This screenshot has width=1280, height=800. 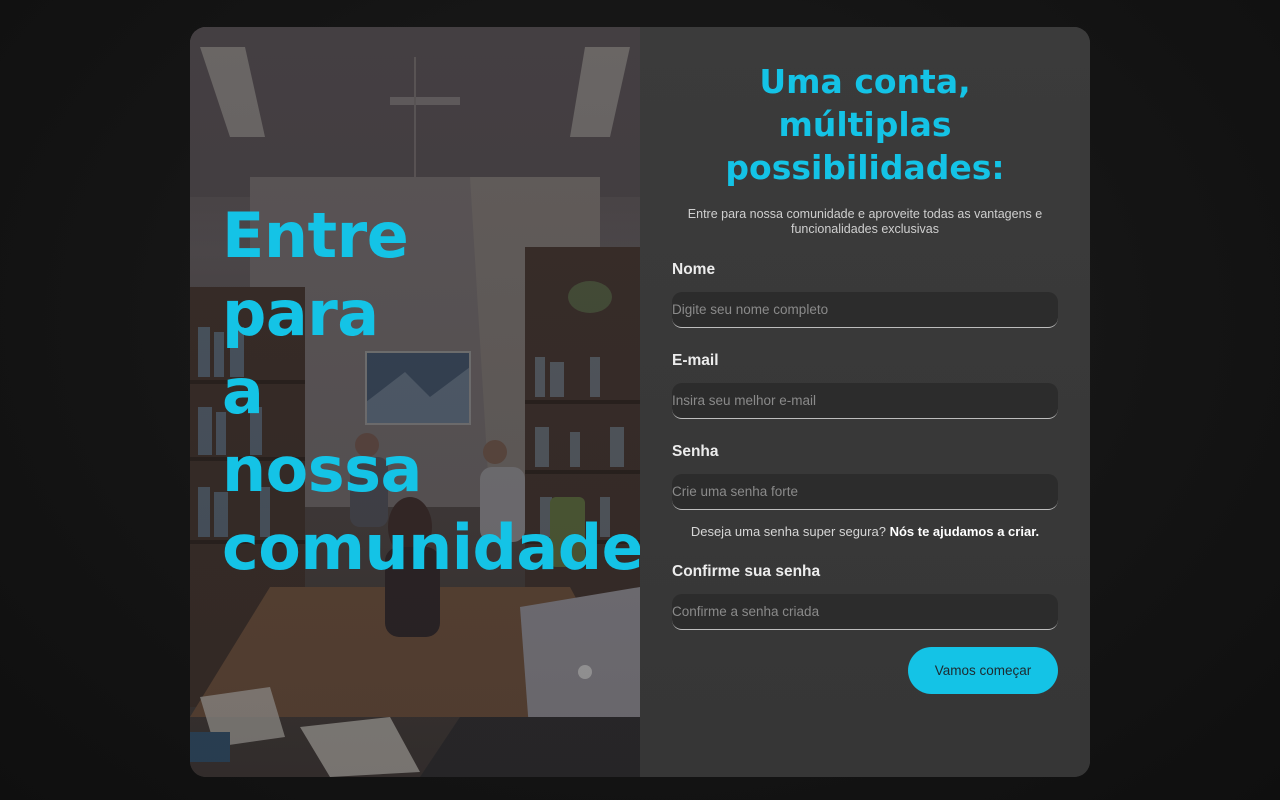 What do you see at coordinates (315, 235) in the screenshot?
I see `hero-title-line: Entre` at bounding box center [315, 235].